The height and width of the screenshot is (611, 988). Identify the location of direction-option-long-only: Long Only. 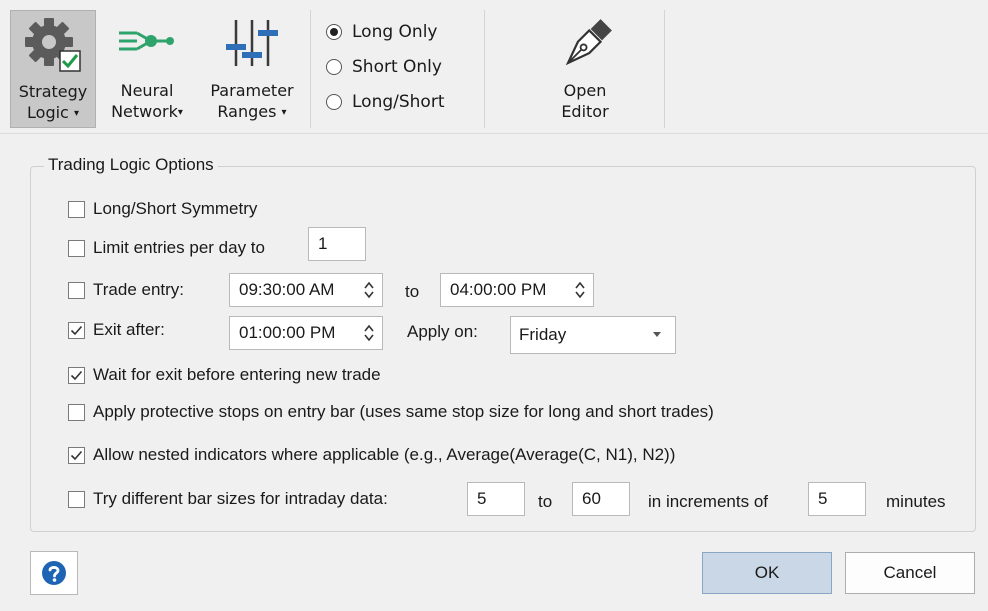
(385, 31).